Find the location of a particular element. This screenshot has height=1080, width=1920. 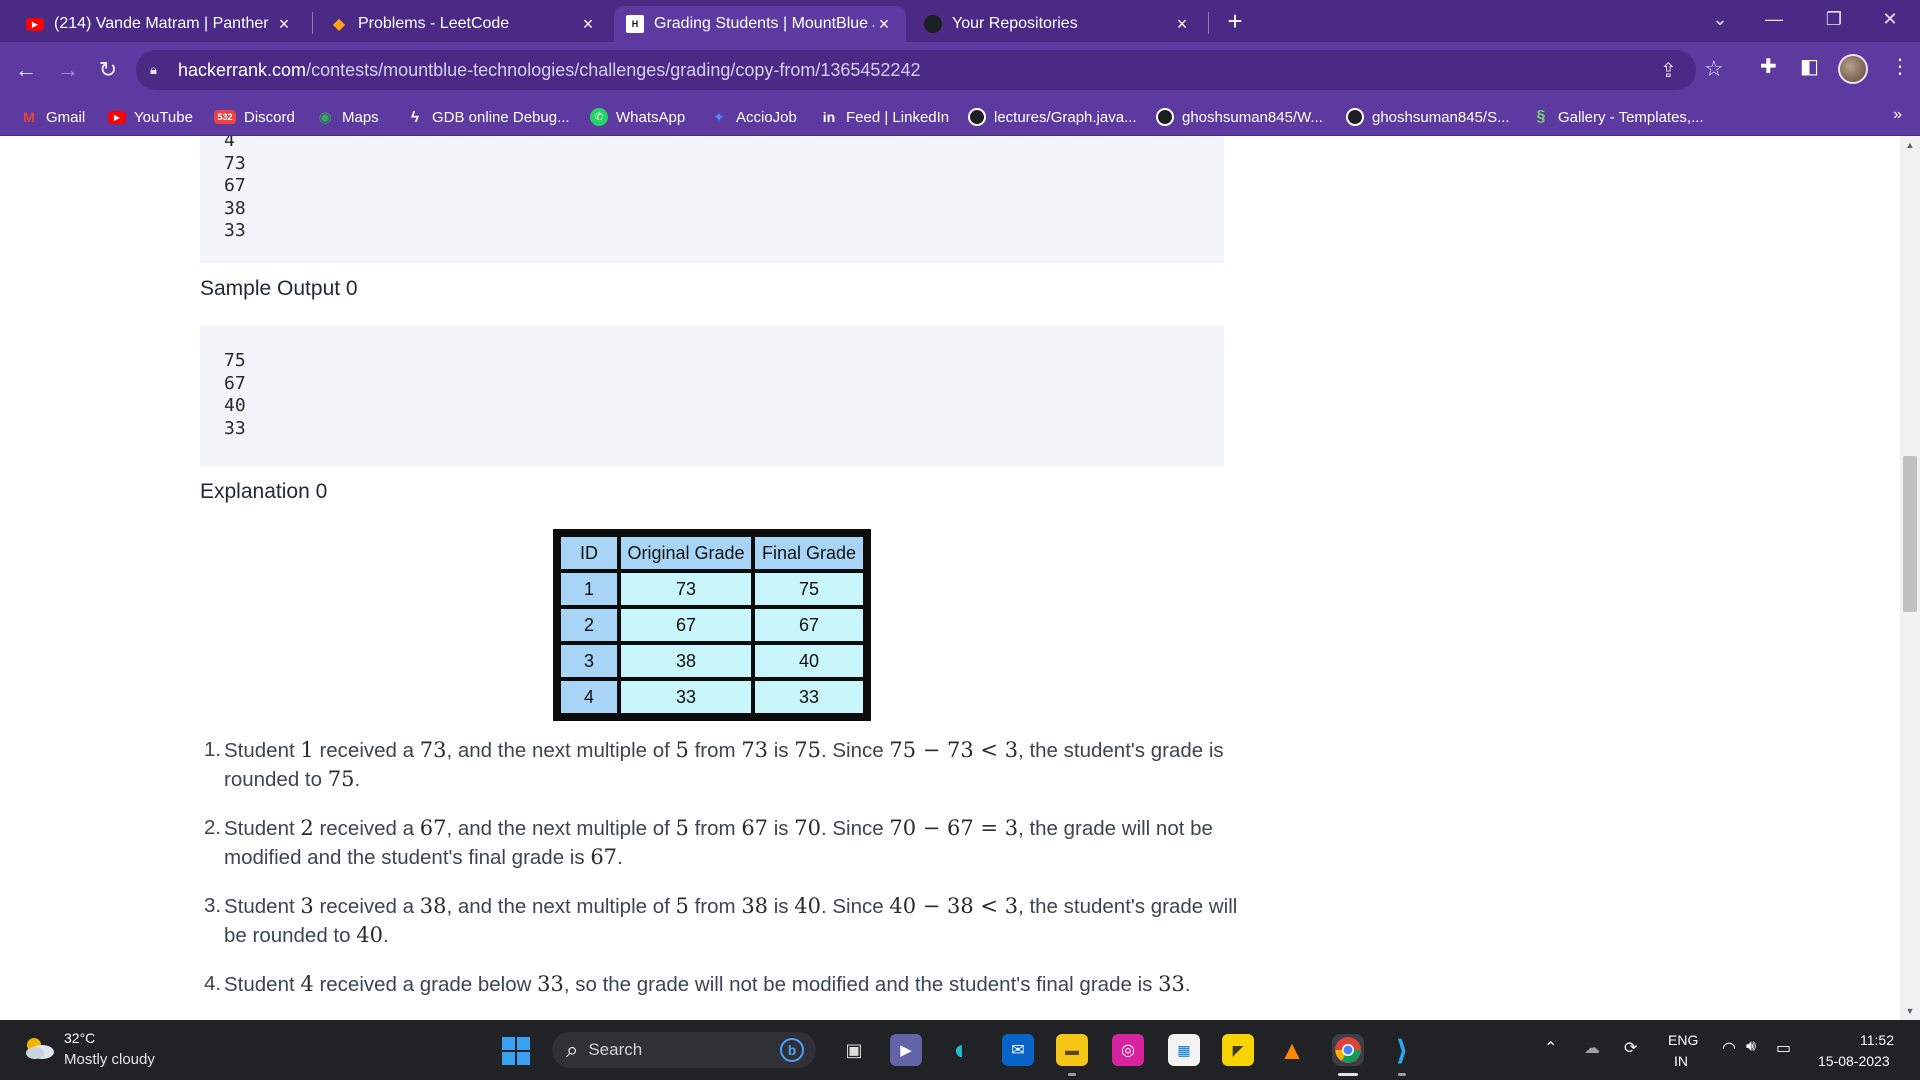

tab-hackerrank: H Grading Students | MountBlue Jo × is located at coordinates (760, 24).